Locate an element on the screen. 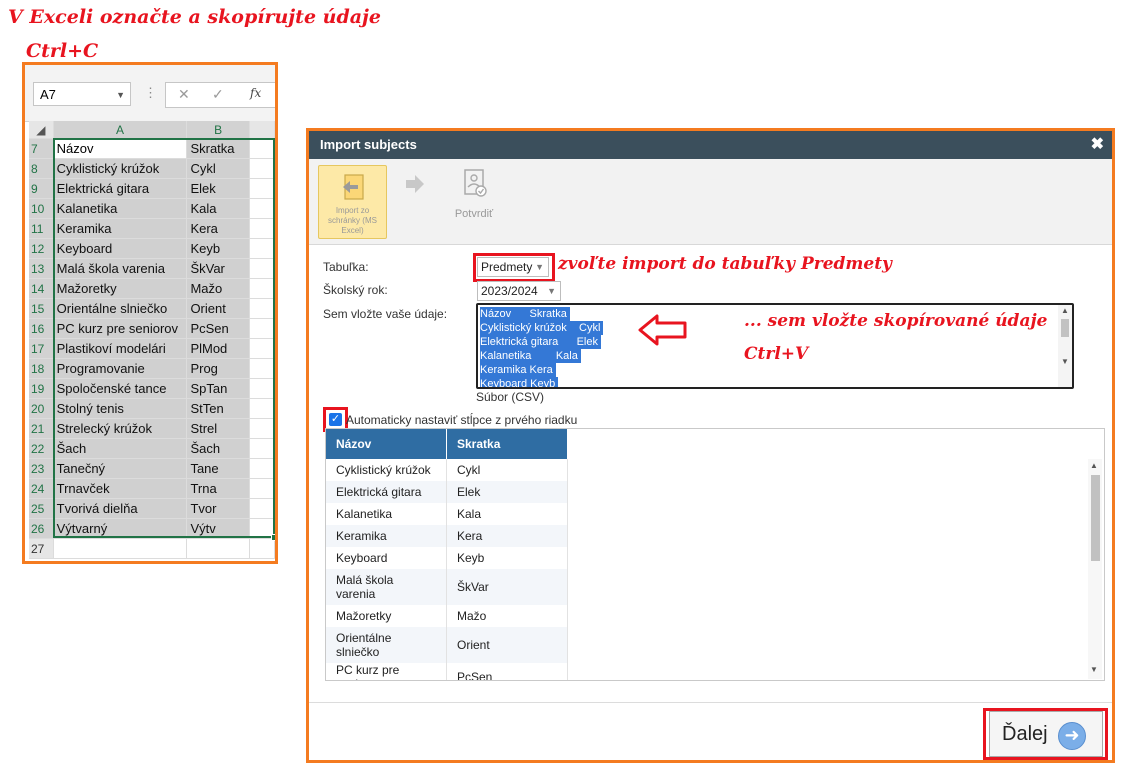 Image resolution: width=1126 pixels, height=781 pixels. chevron-down-icon: ▼ is located at coordinates (120, 95).